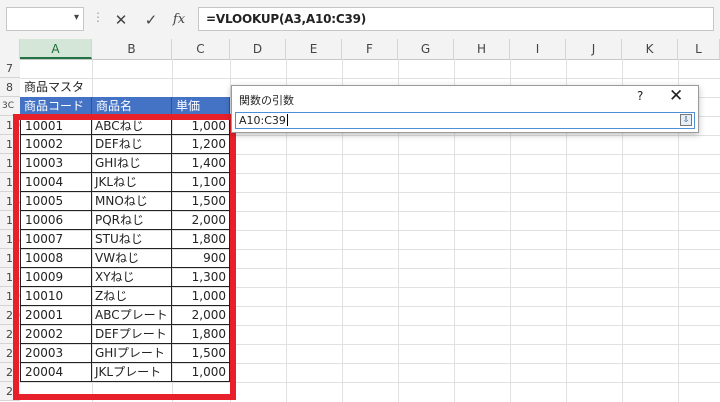 The image size is (720, 402). Describe the element at coordinates (132, 125) in the screenshot. I see `table-cell: ABCねじ` at that location.